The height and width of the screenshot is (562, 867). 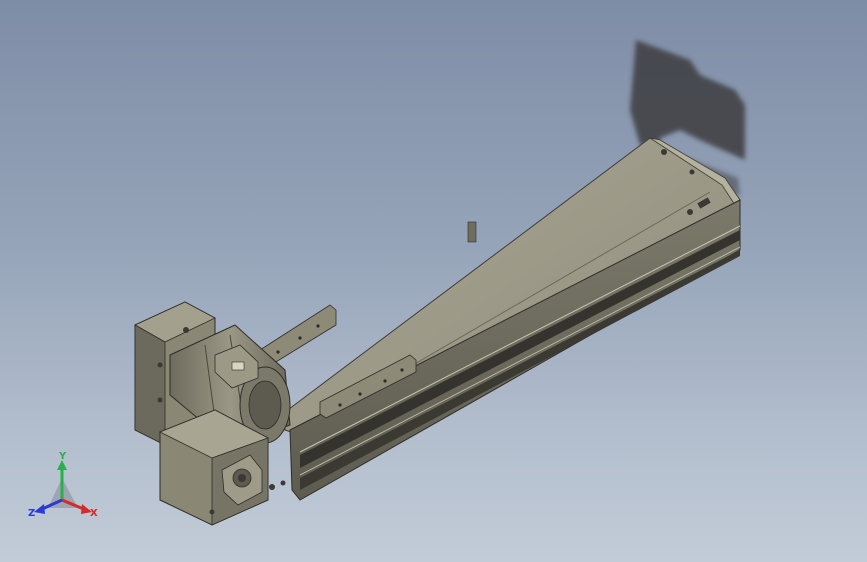 What do you see at coordinates (31, 513) in the screenshot?
I see `z-axis-label: Z` at bounding box center [31, 513].